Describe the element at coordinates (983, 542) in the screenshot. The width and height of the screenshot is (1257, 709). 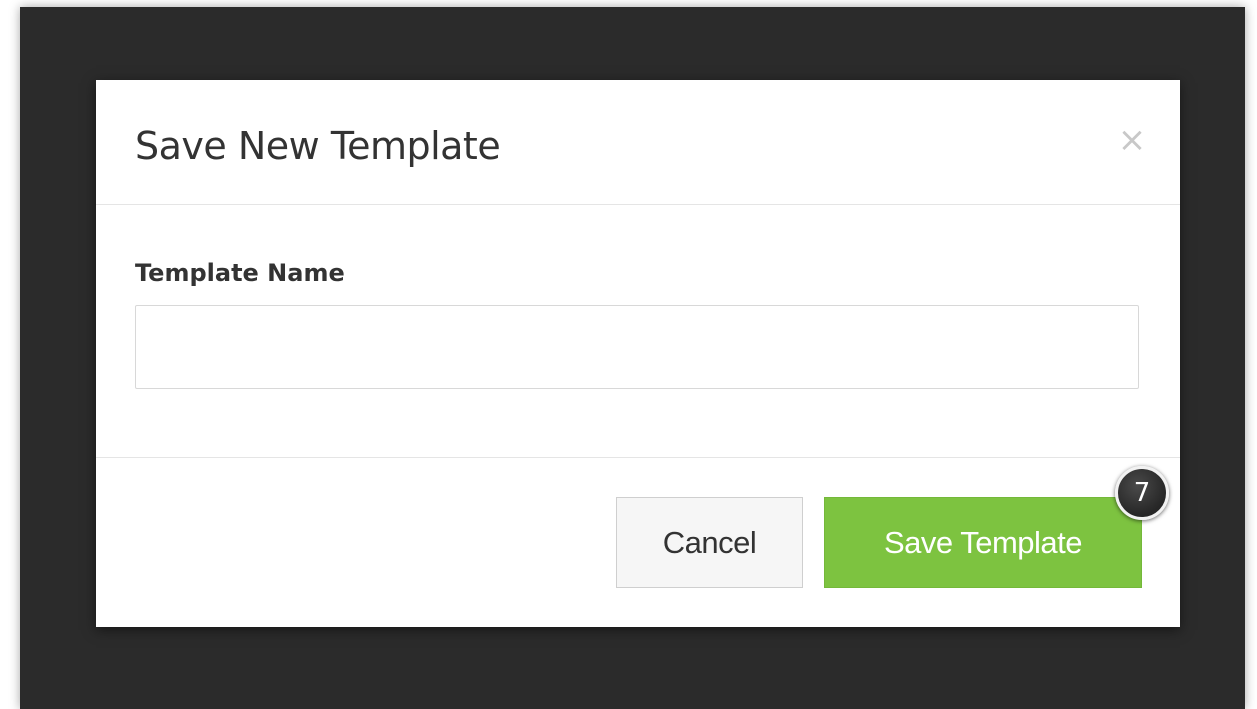
I see `save-template-button: Save Template` at that location.